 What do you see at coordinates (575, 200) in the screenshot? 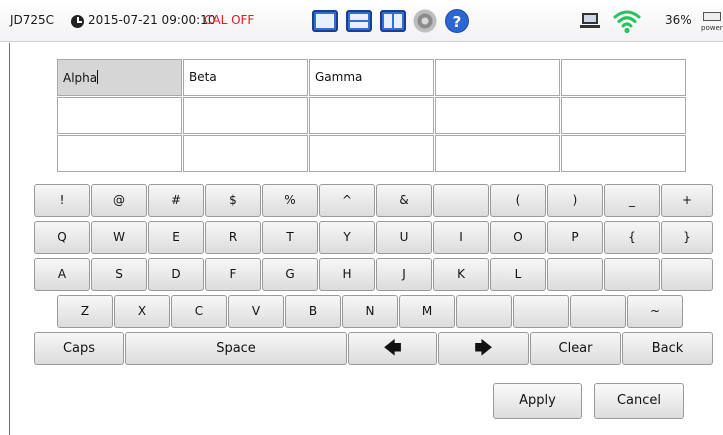
I see `key: )` at bounding box center [575, 200].